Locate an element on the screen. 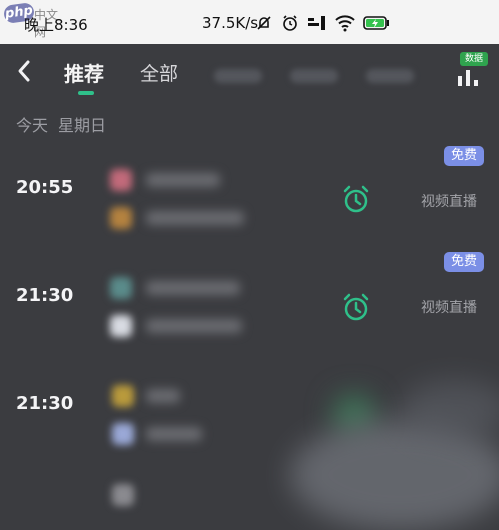 This screenshot has width=499, height=530. back-arrow-icon is located at coordinates (24, 71).